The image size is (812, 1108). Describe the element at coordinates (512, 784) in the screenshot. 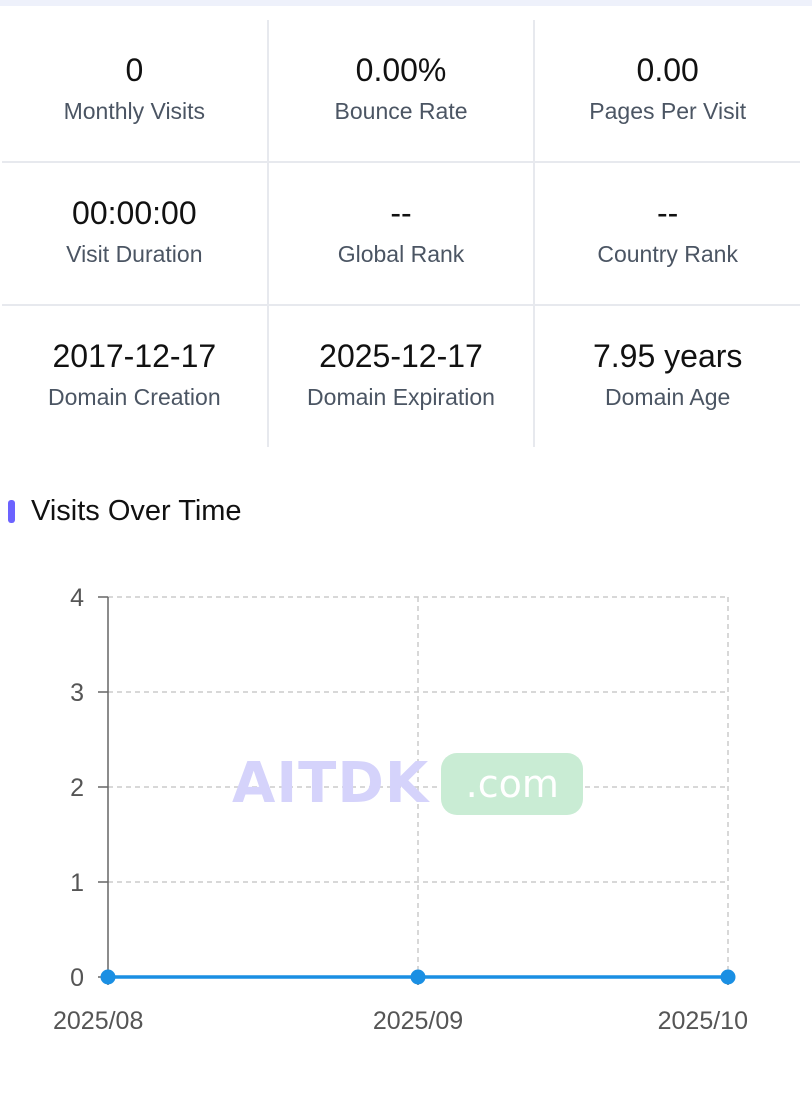

I see `watermark-badge: .com` at that location.